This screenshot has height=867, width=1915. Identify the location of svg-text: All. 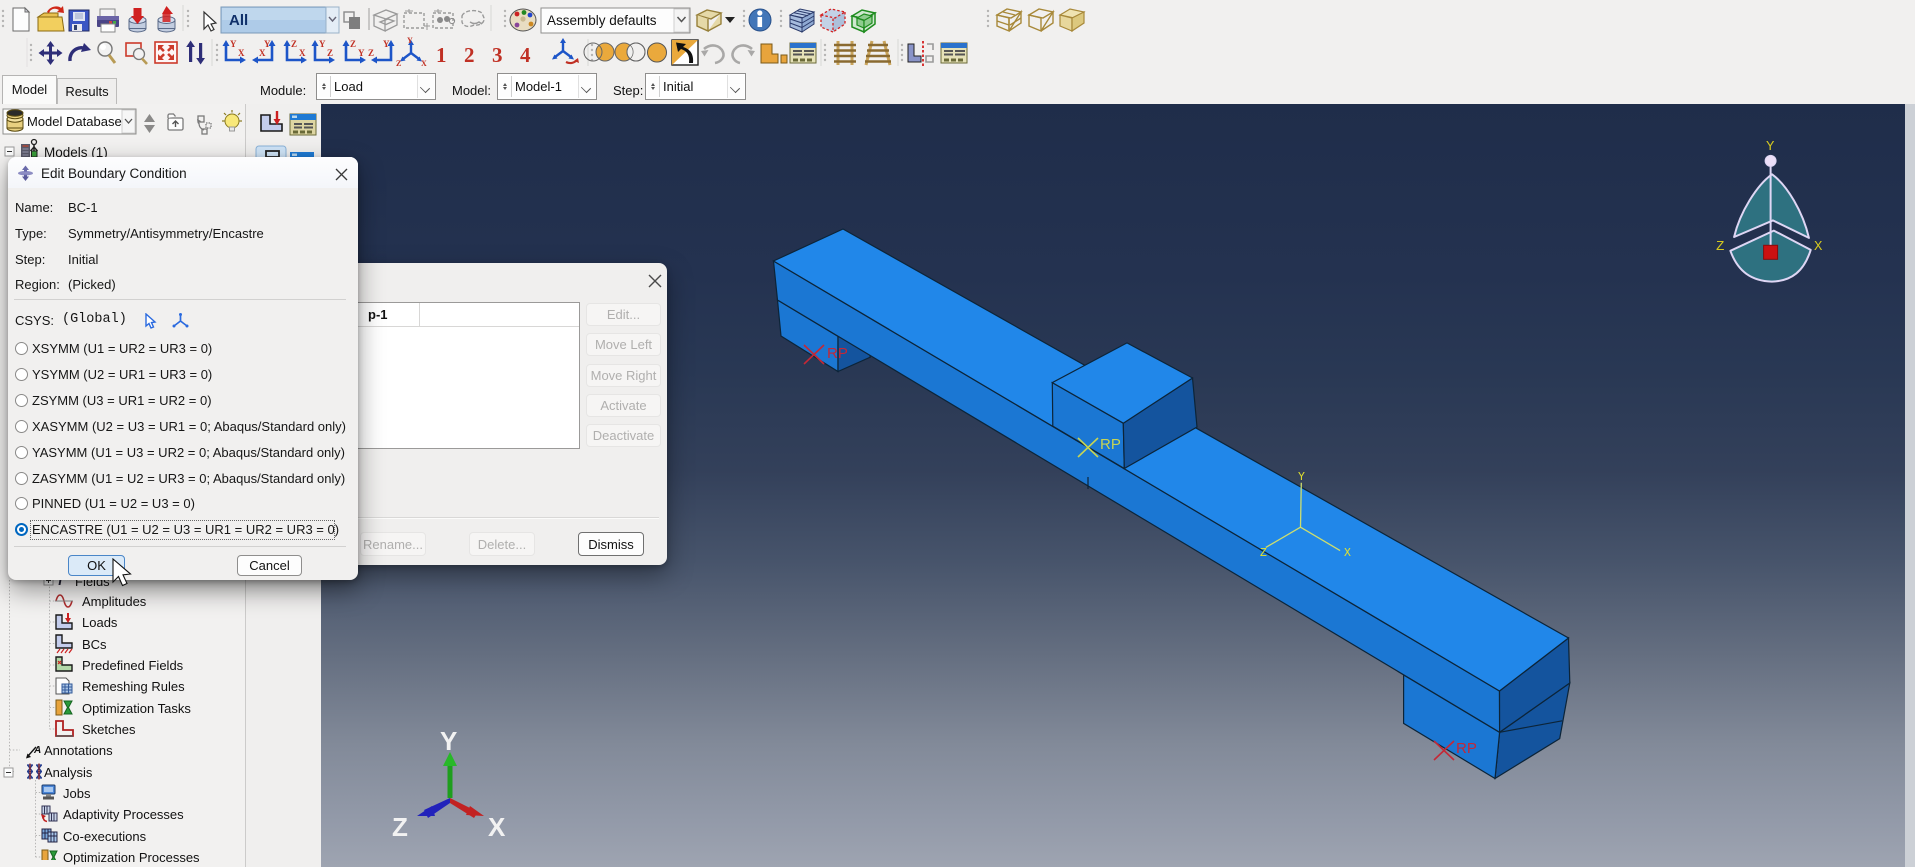
(238, 20).